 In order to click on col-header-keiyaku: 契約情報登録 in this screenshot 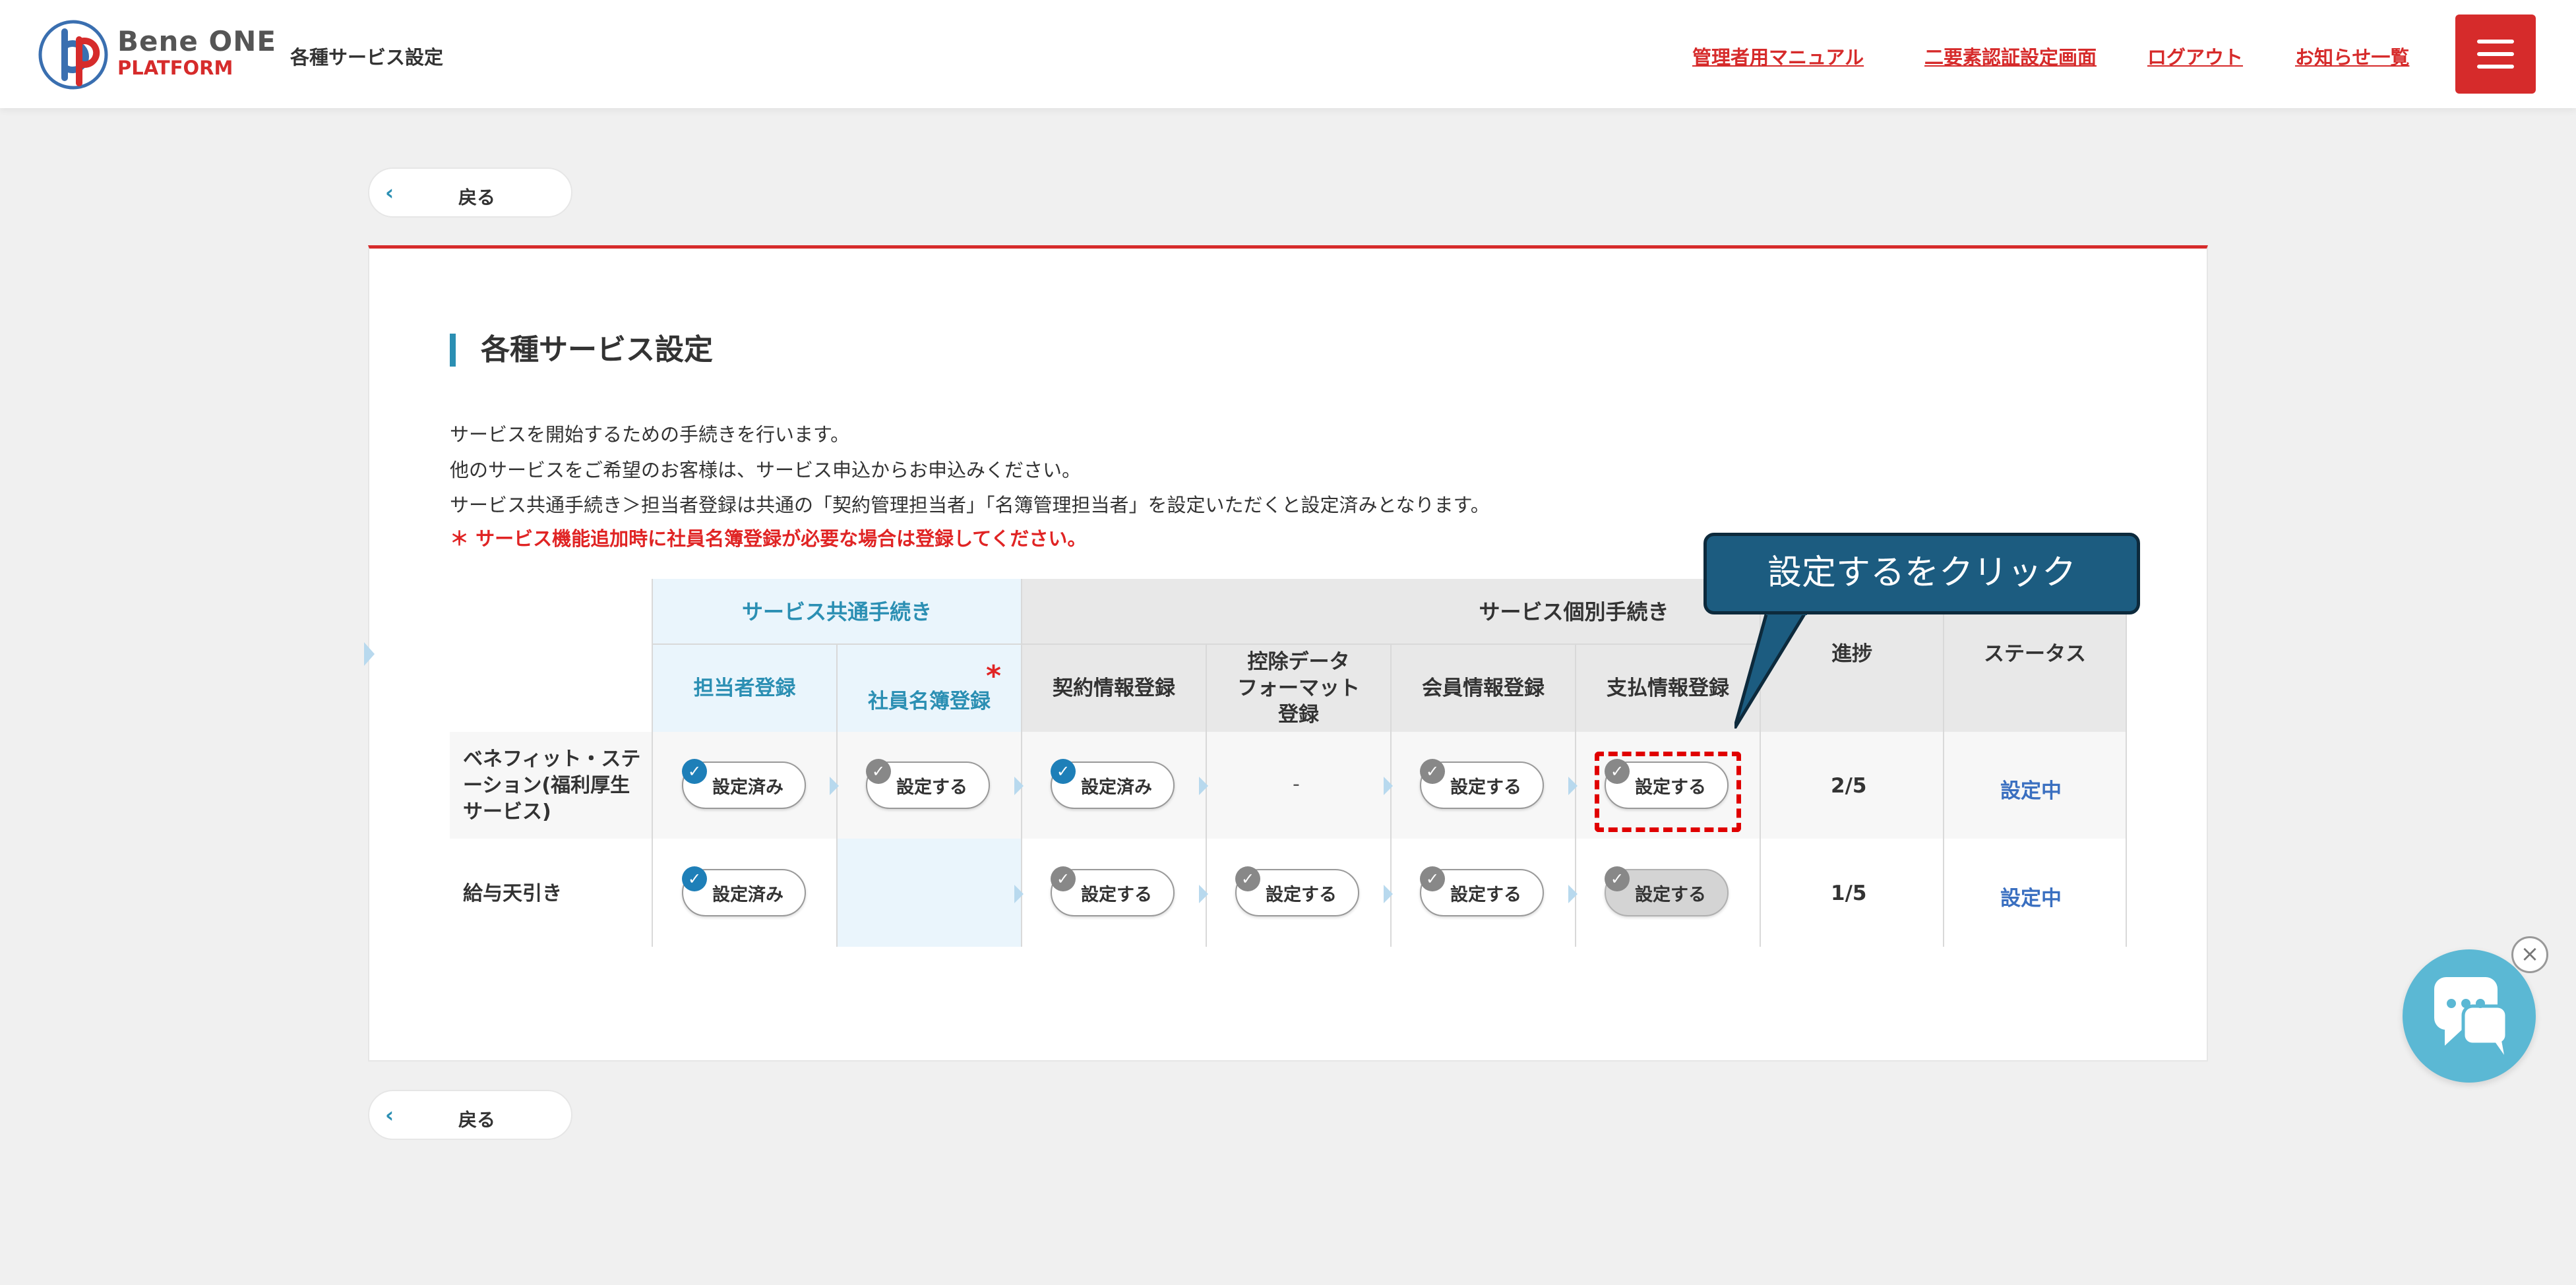, I will do `click(1113, 688)`.